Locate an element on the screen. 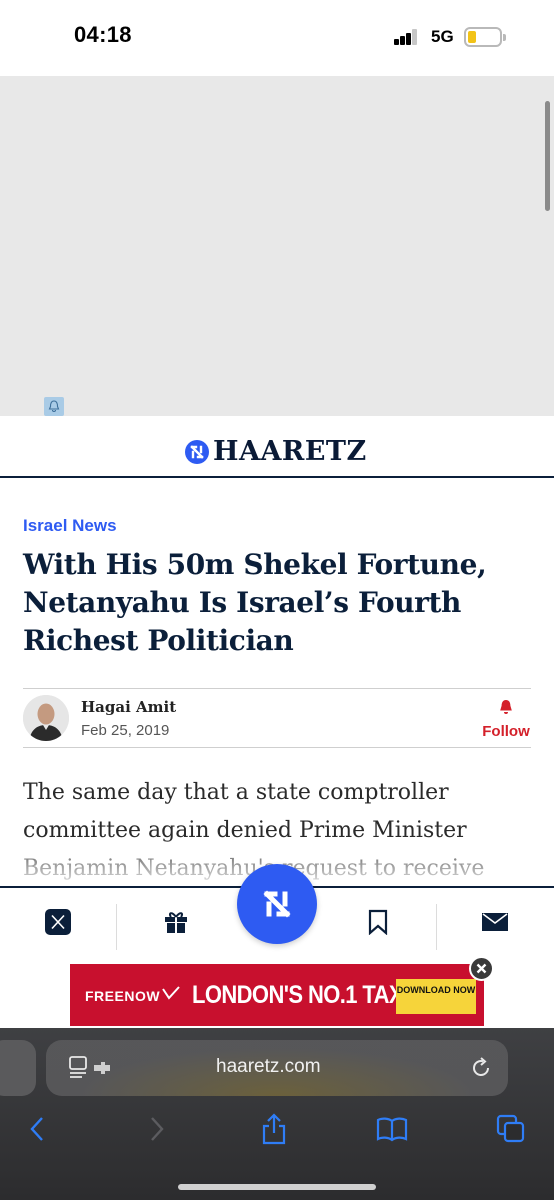 The image size is (554, 1200). publish-date: Feb 25, 2019 is located at coordinates (125, 730).